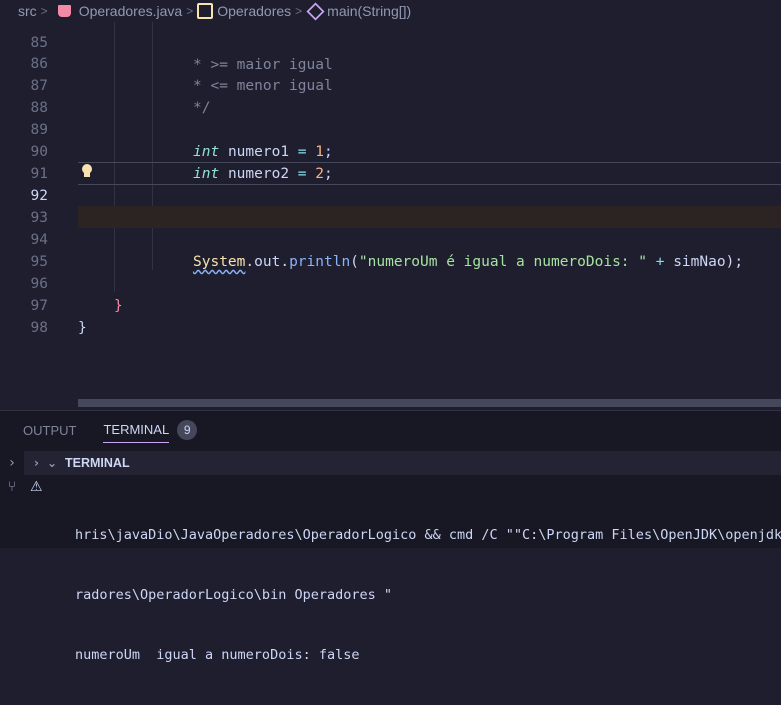  I want to click on panel-side-toolbar: › ⑂, so click(12, 498).